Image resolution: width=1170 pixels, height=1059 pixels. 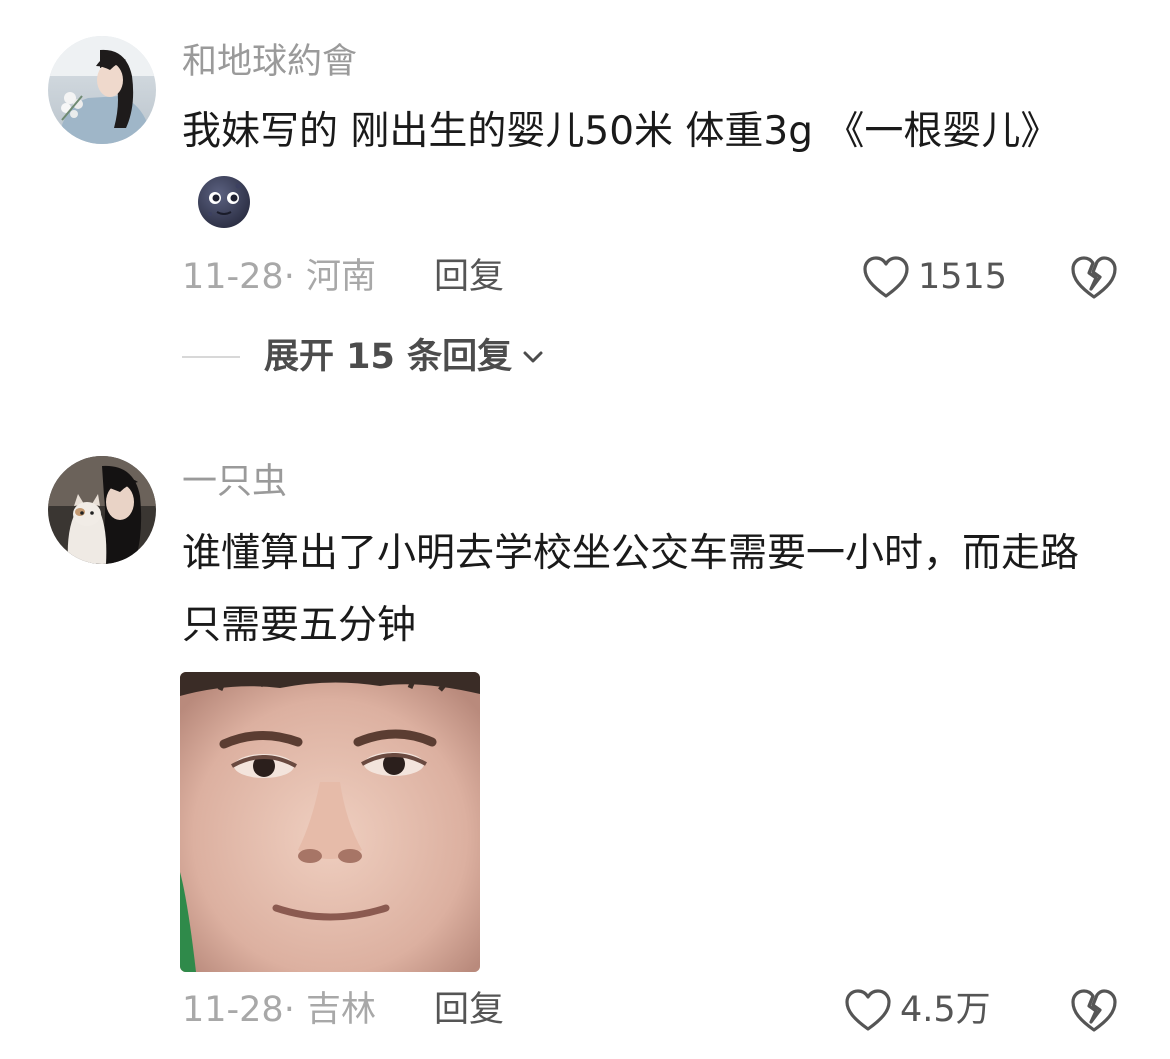 I want to click on divider, so click(x=211, y=357).